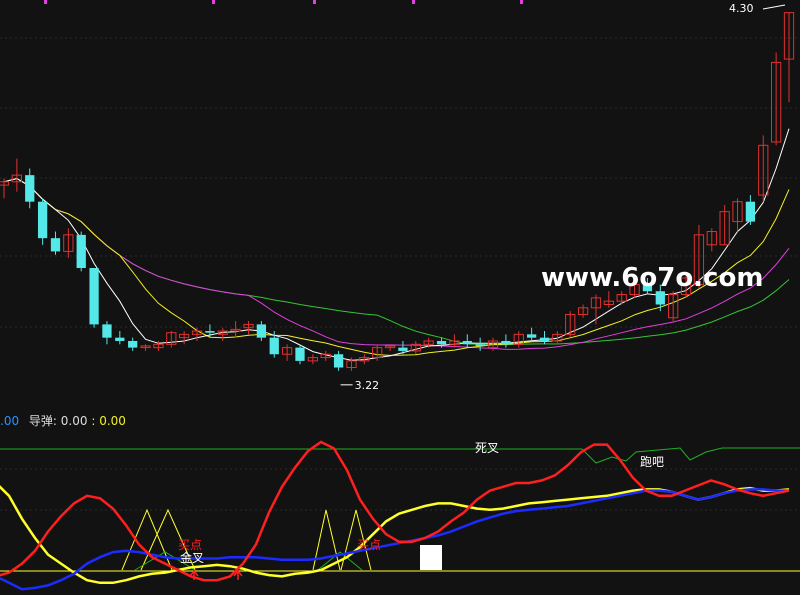 This screenshot has width=800, height=595. Describe the element at coordinates (487, 448) in the screenshot. I see `death-cross-label: 死叉` at that location.